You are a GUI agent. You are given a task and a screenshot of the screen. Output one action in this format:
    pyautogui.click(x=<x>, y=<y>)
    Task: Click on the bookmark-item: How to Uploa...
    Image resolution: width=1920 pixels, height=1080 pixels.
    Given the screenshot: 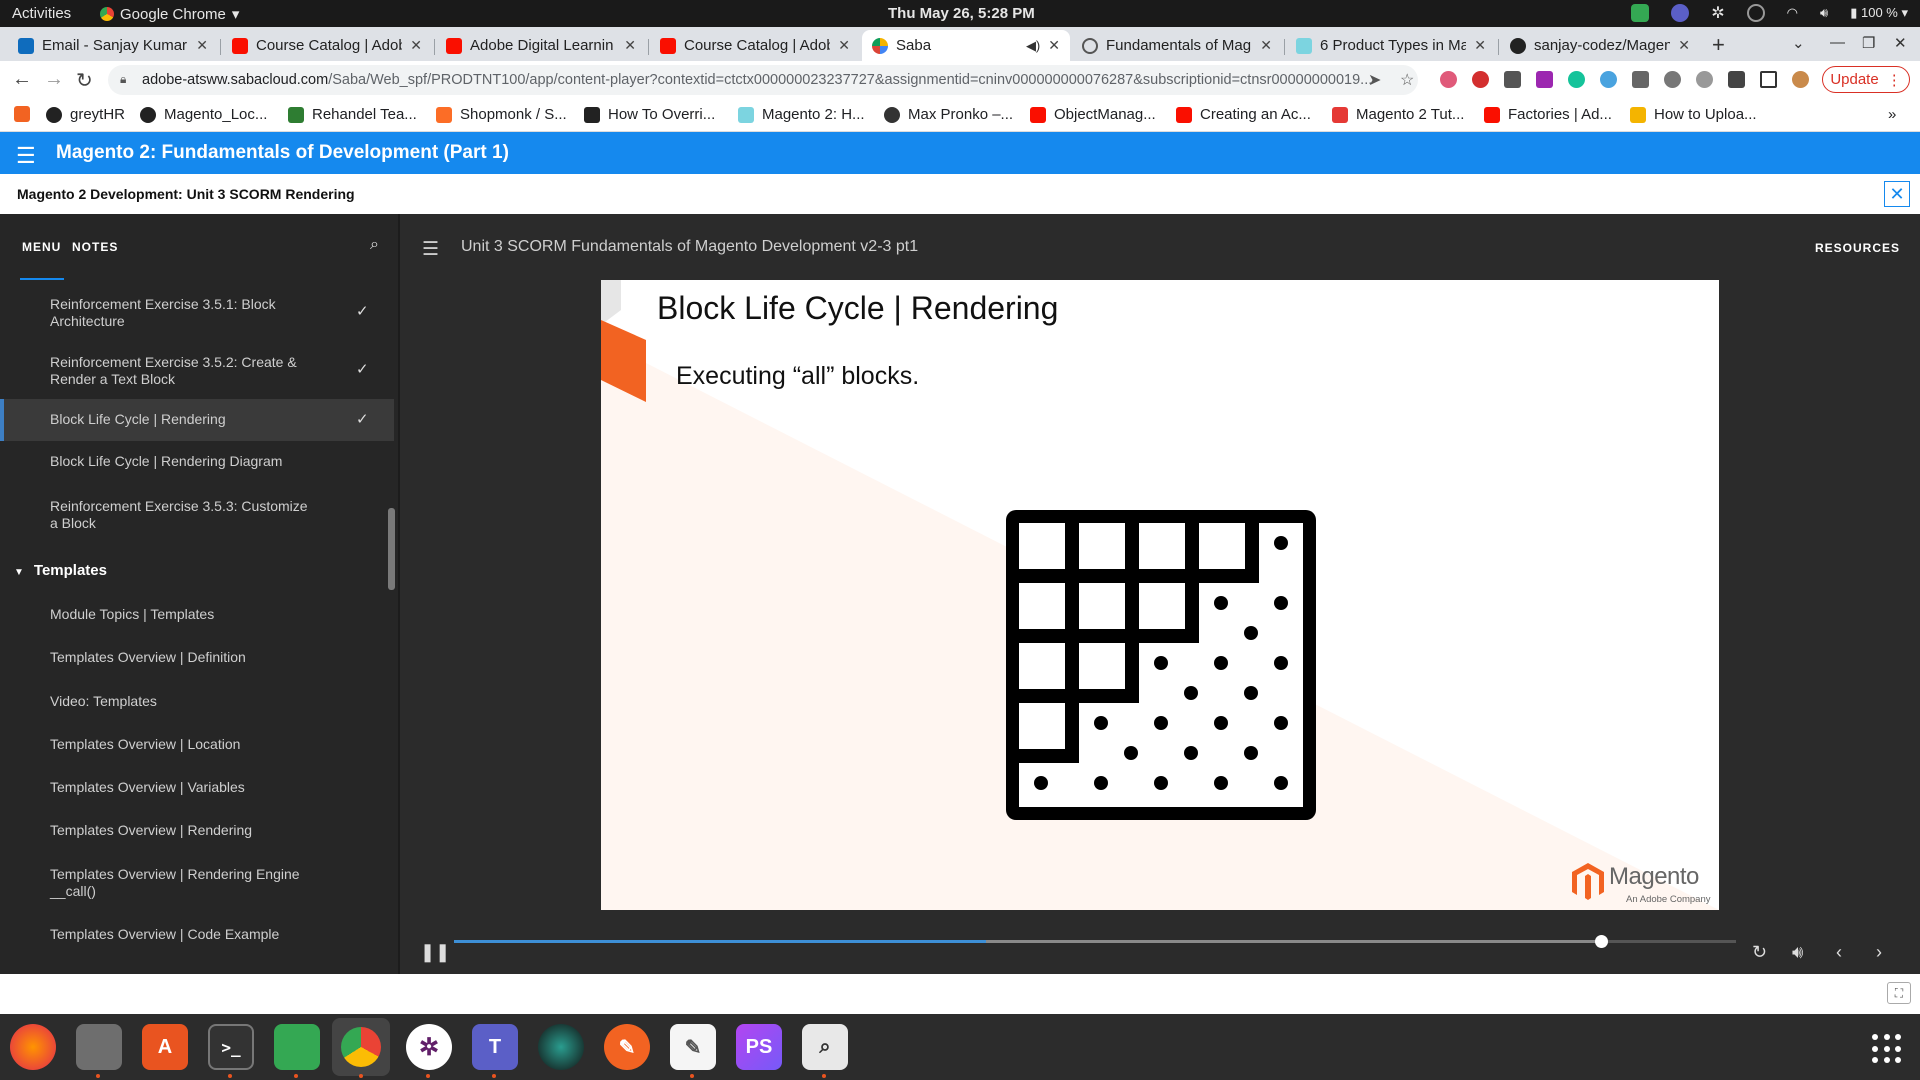 What is the action you would take?
    pyautogui.click(x=1693, y=114)
    